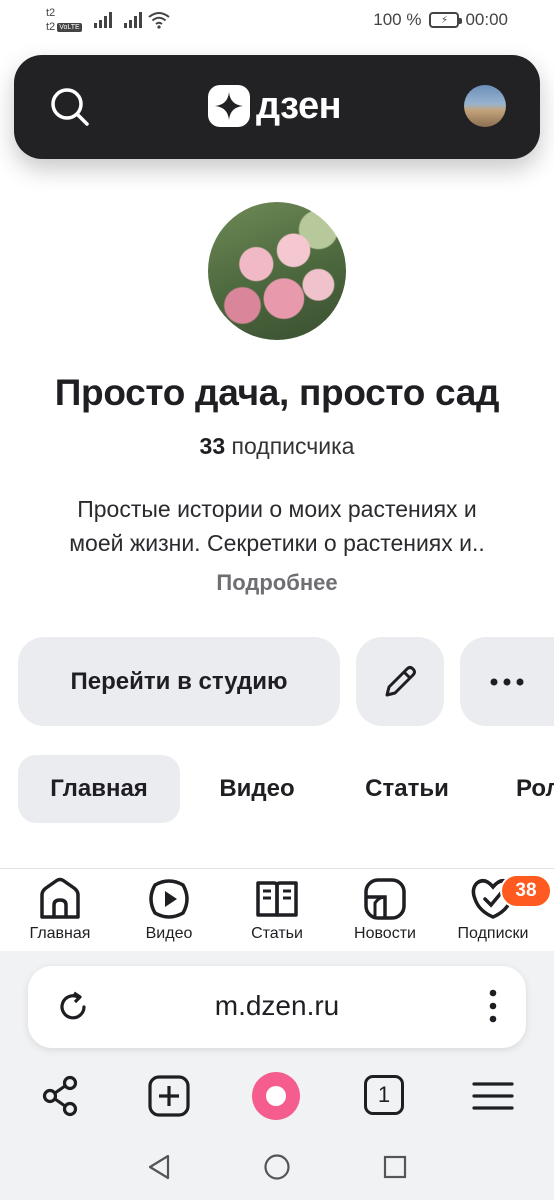 The height and width of the screenshot is (1200, 554). What do you see at coordinates (397, 19) in the screenshot?
I see `battery-percent: 100 %` at bounding box center [397, 19].